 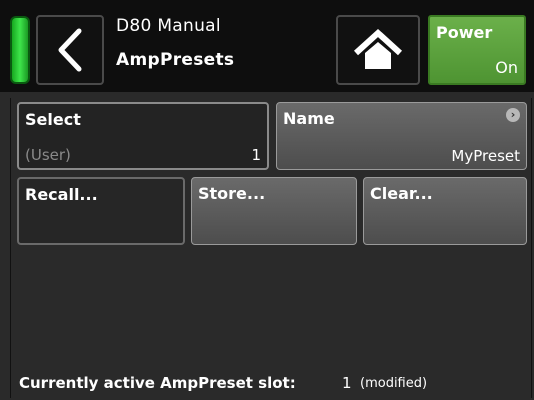 I want to click on name-value: MyPreset, so click(x=485, y=156).